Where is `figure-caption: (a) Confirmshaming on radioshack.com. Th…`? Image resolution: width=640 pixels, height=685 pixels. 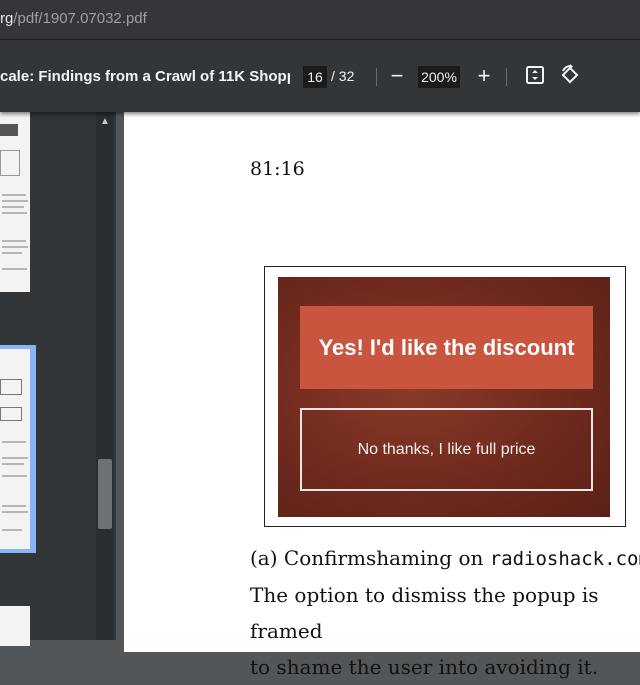 figure-caption: (a) Confirmshaming on radioshack.com. Th… is located at coordinates (445, 612).